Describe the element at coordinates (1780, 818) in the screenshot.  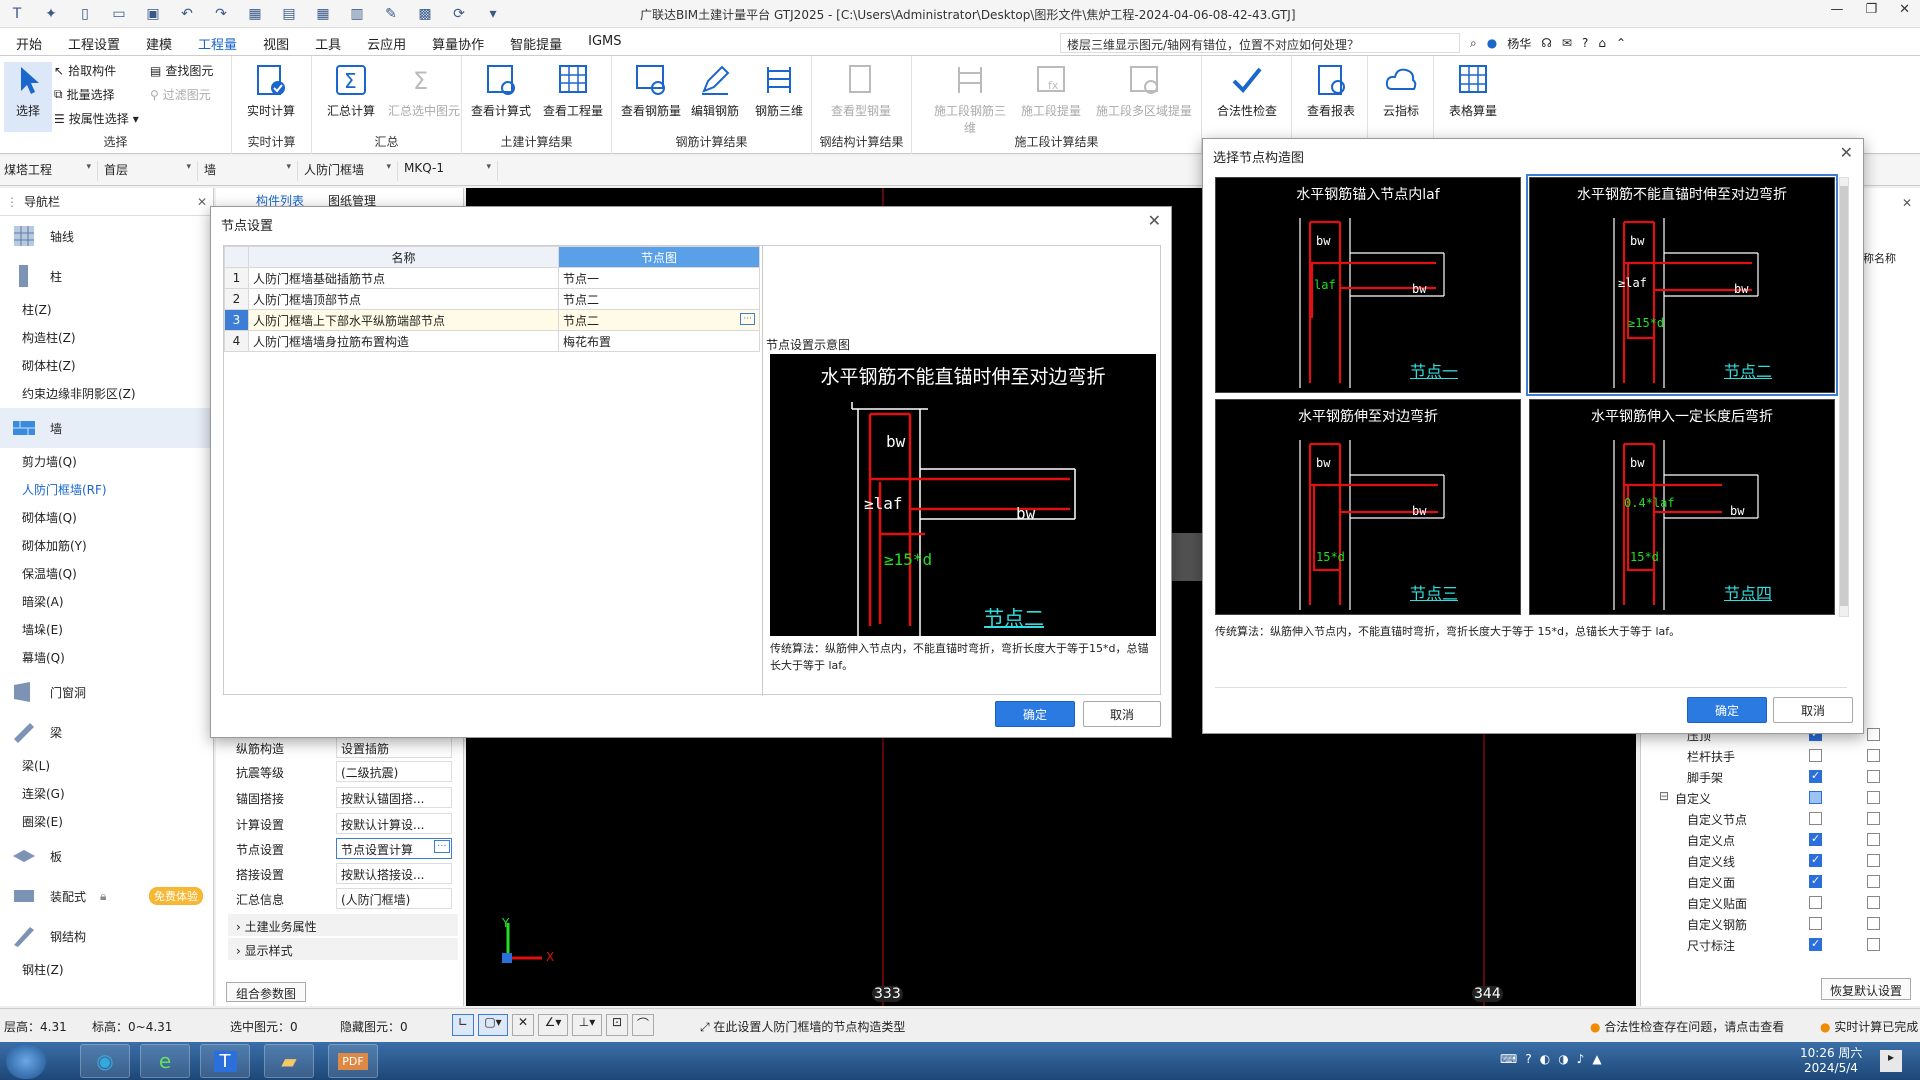
I see `tree-row: 自定义节点` at that location.